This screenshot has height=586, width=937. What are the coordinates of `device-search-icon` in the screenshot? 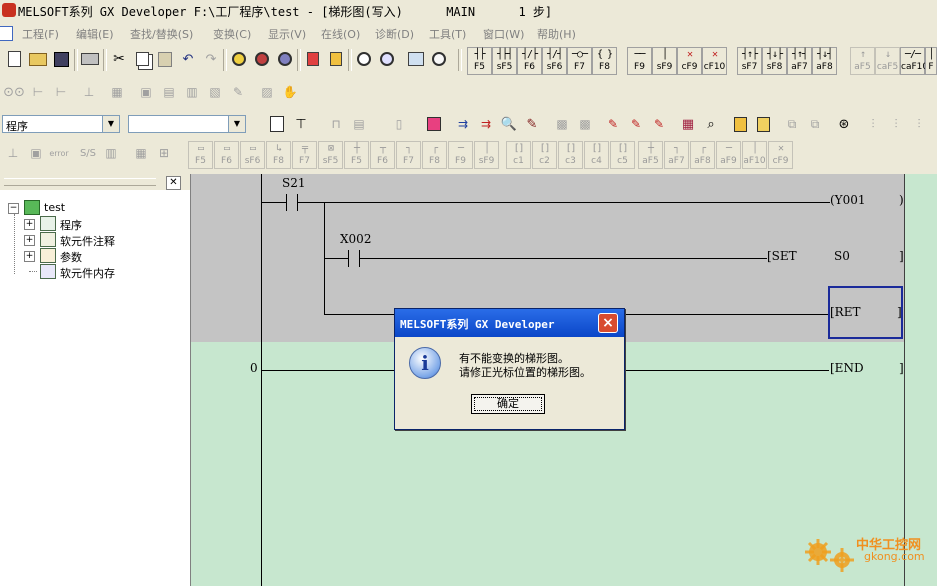 It's located at (239, 59).